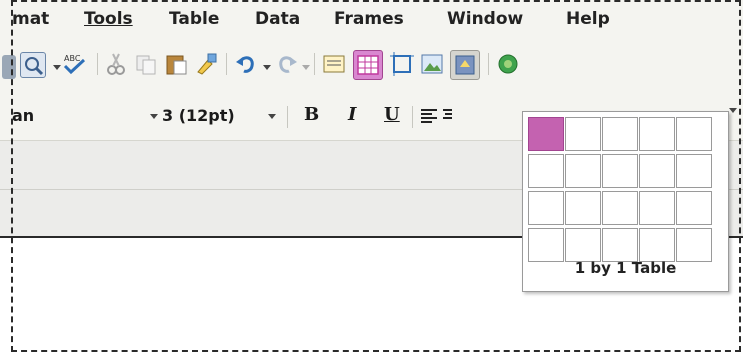 The image size is (743, 356). Describe the element at coordinates (287, 64) in the screenshot. I see `redo-icon` at that location.